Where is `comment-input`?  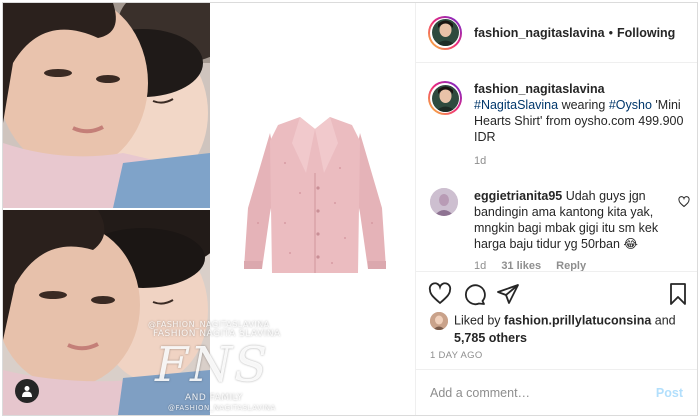
comment-input is located at coordinates (543, 392).